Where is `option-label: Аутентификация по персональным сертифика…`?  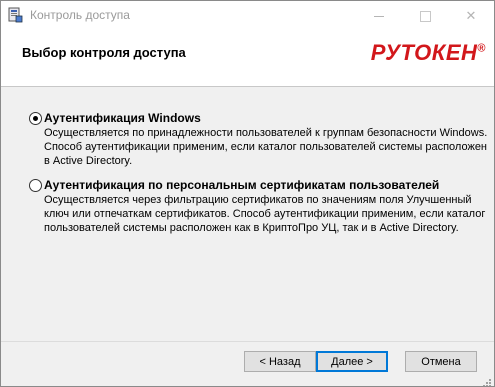
option-label: Аутентификация по персональным сертифика… is located at coordinates (241, 185).